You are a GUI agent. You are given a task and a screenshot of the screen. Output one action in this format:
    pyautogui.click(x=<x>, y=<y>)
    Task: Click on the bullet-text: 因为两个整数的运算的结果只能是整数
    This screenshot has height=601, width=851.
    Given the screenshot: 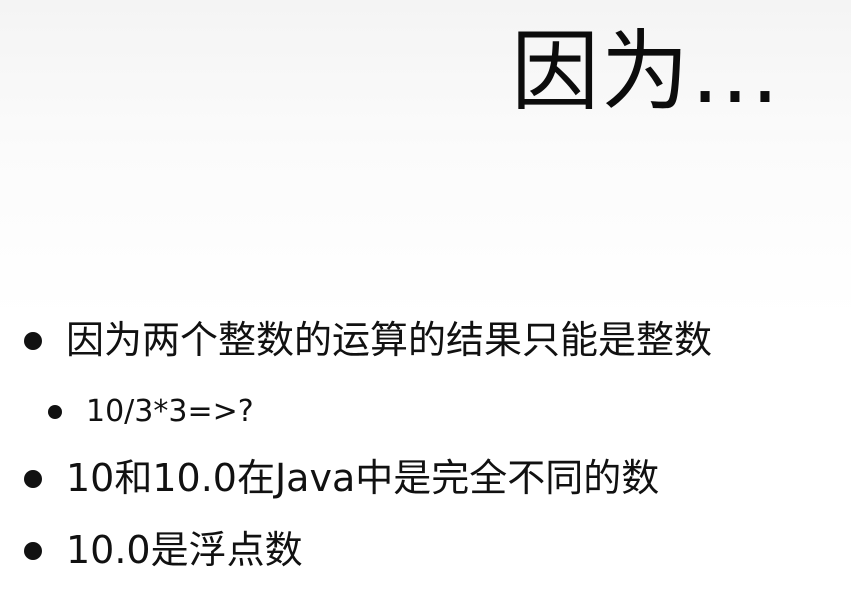 What is the action you would take?
    pyautogui.click(x=389, y=340)
    